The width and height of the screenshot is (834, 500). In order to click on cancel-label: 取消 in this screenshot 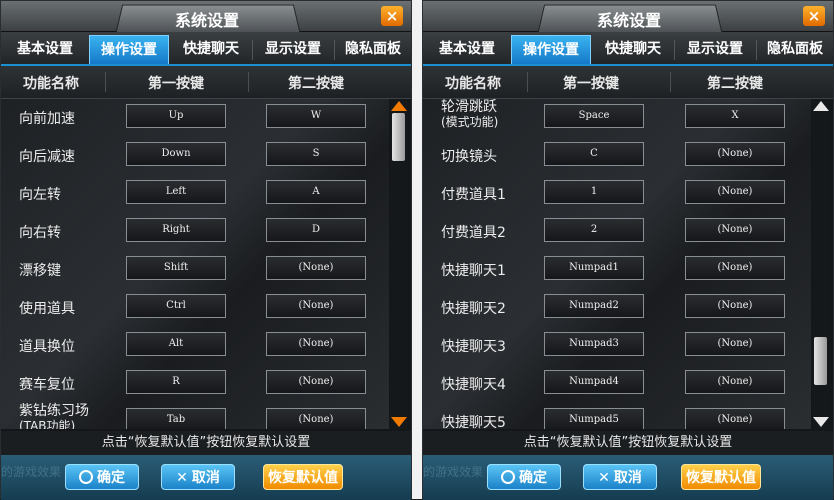, I will do `click(205, 478)`.